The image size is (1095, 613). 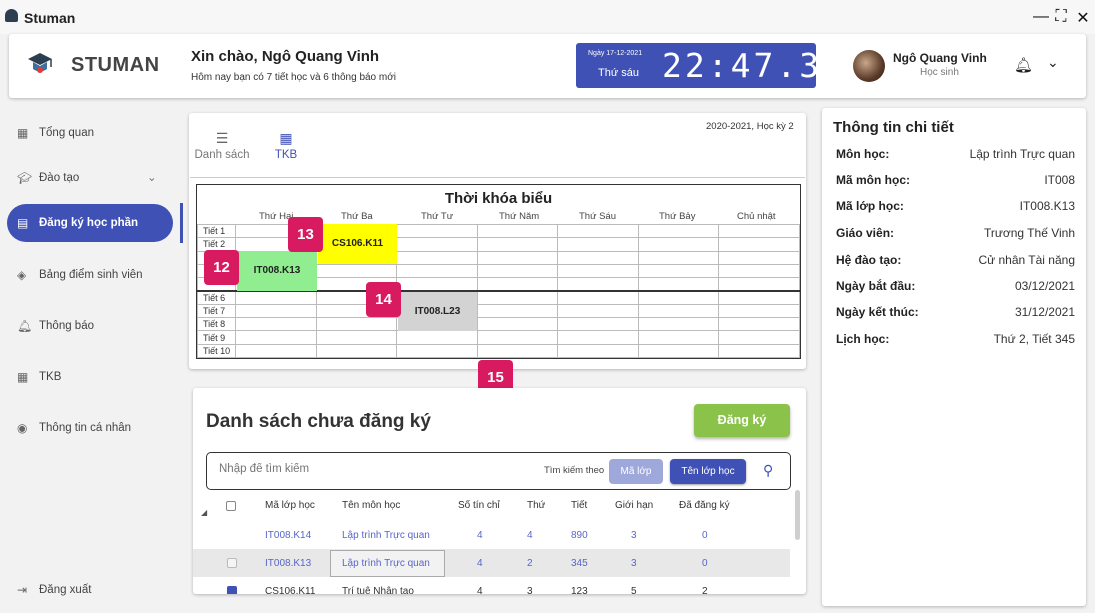 What do you see at coordinates (22, 428) in the screenshot?
I see `person-icon: ◉` at bounding box center [22, 428].